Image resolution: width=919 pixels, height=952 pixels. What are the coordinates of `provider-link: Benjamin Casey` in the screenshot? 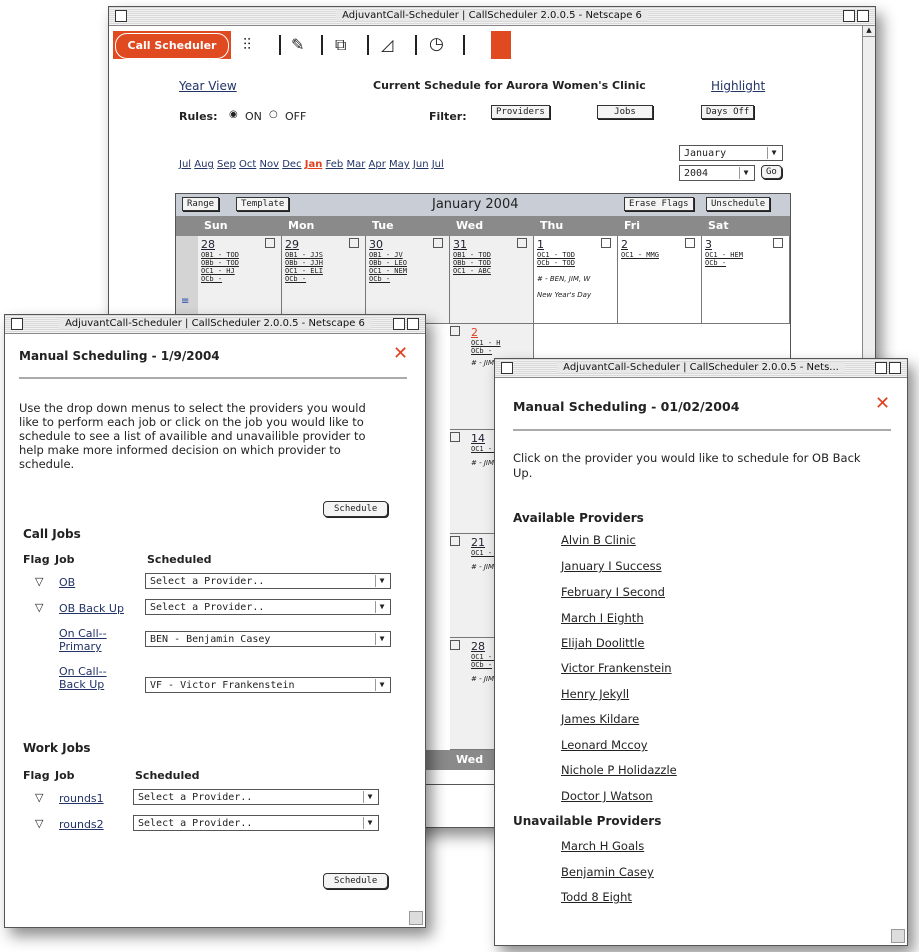 It's located at (607, 872).